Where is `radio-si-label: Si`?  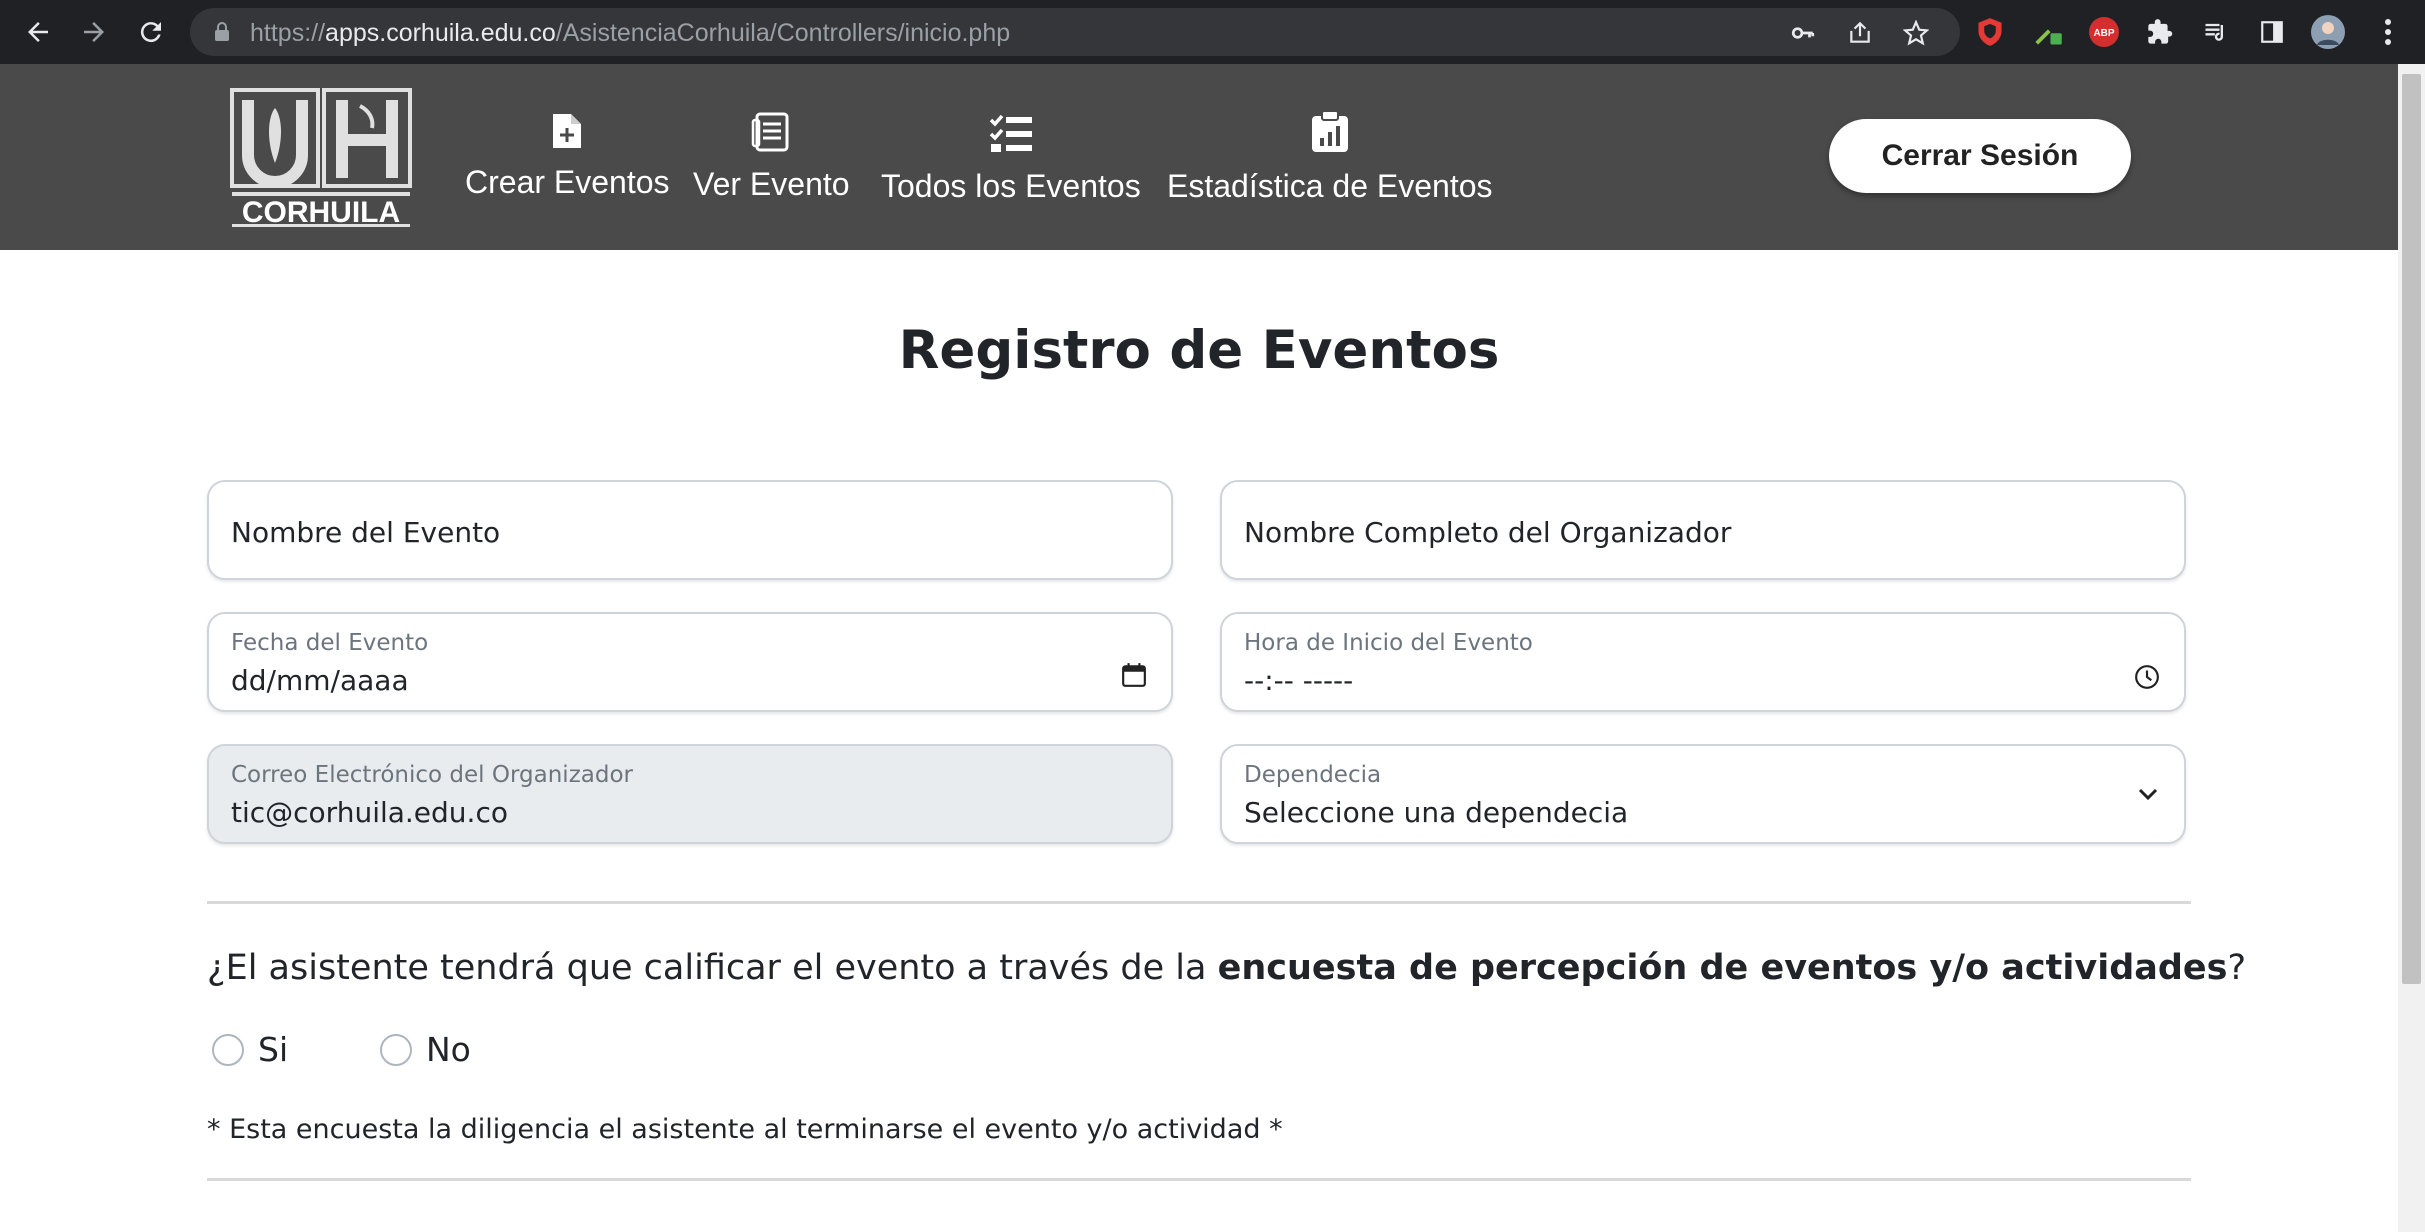 radio-si-label: Si is located at coordinates (273, 1049).